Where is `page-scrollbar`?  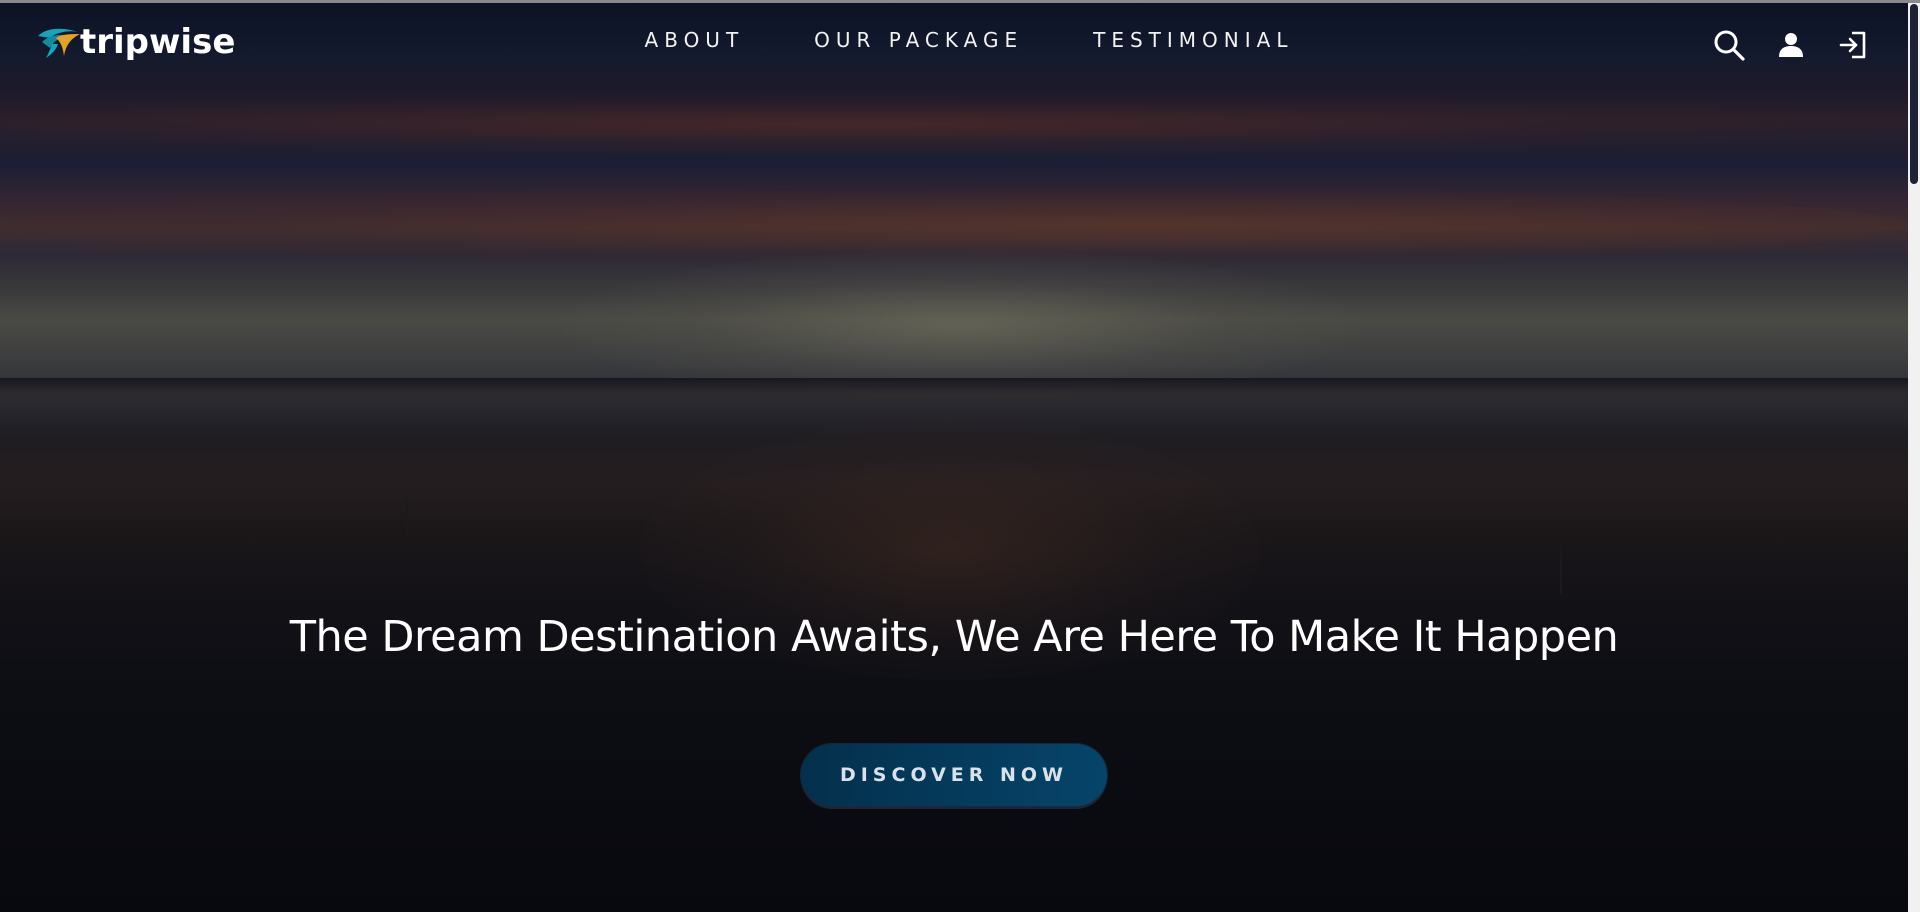 page-scrollbar is located at coordinates (1914, 456).